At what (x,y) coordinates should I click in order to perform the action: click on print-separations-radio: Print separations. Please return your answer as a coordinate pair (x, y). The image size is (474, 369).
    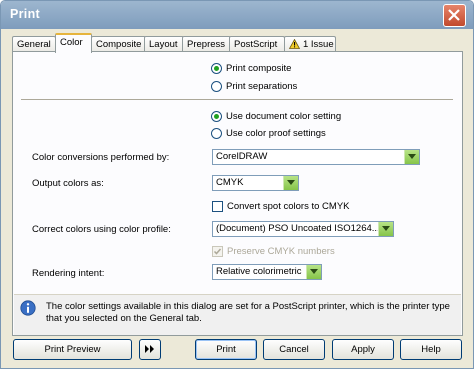
    Looking at the image, I should click on (254, 86).